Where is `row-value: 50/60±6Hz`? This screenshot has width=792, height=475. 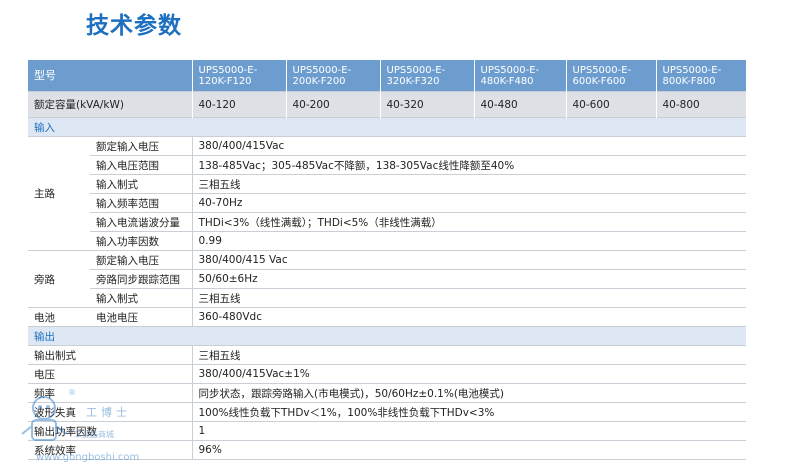
row-value: 50/60±6Hz is located at coordinates (468, 279).